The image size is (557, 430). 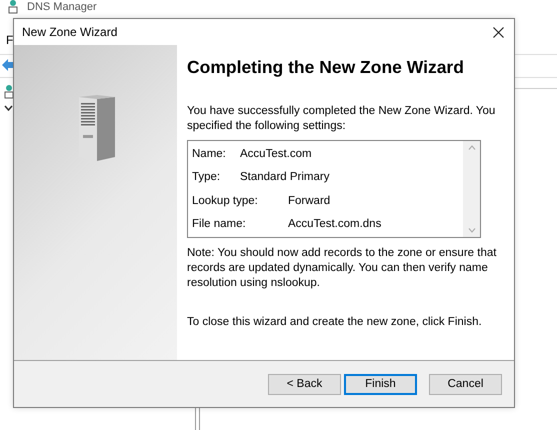 I want to click on setting-value: Standard Primary, so click(x=285, y=178).